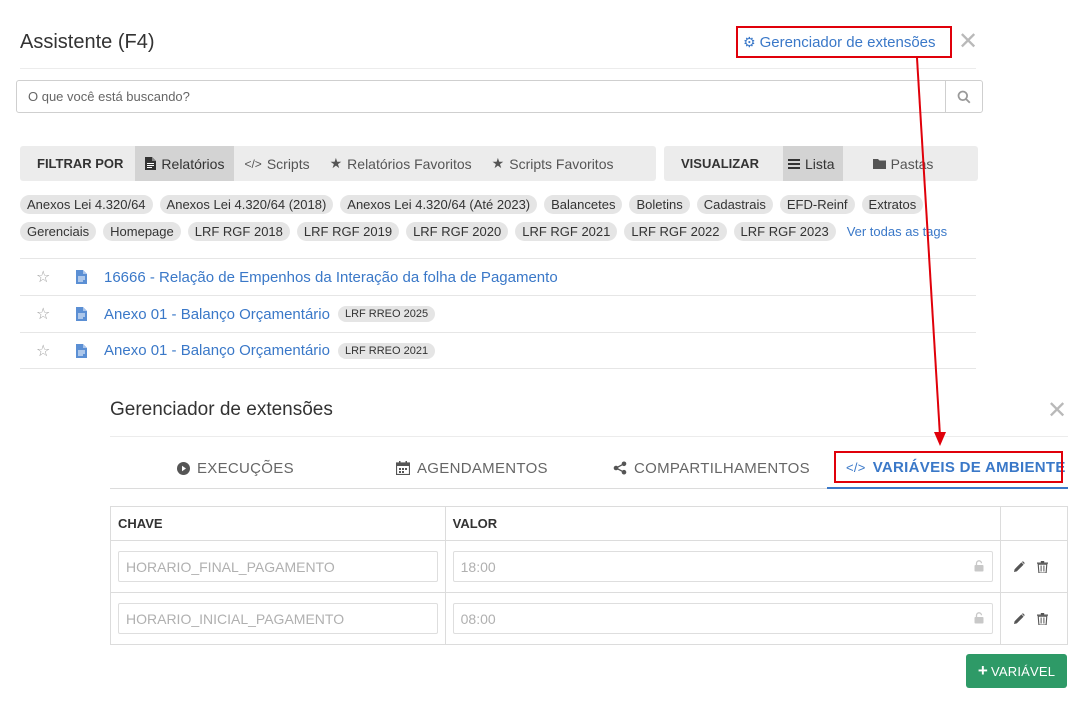  Describe the element at coordinates (948, 467) in the screenshot. I see `highlight-box` at that location.